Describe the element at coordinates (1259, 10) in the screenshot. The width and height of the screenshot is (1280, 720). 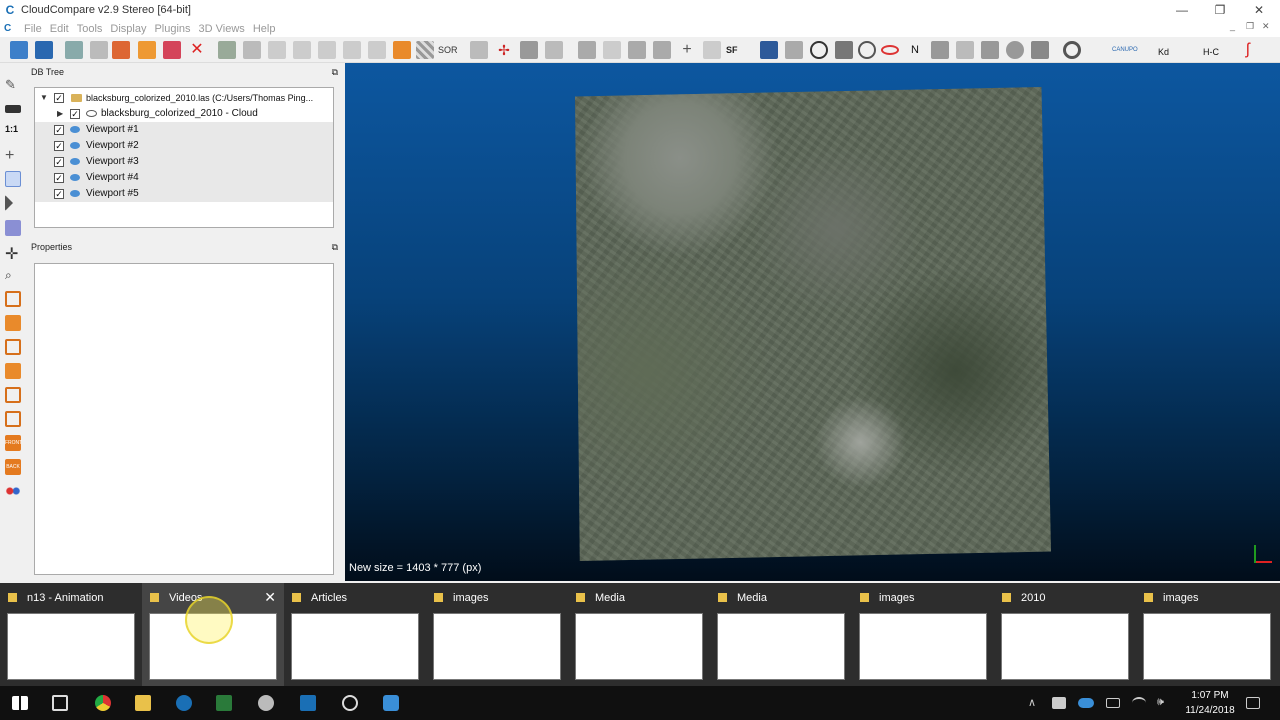
I see `close-button: ✕` at that location.